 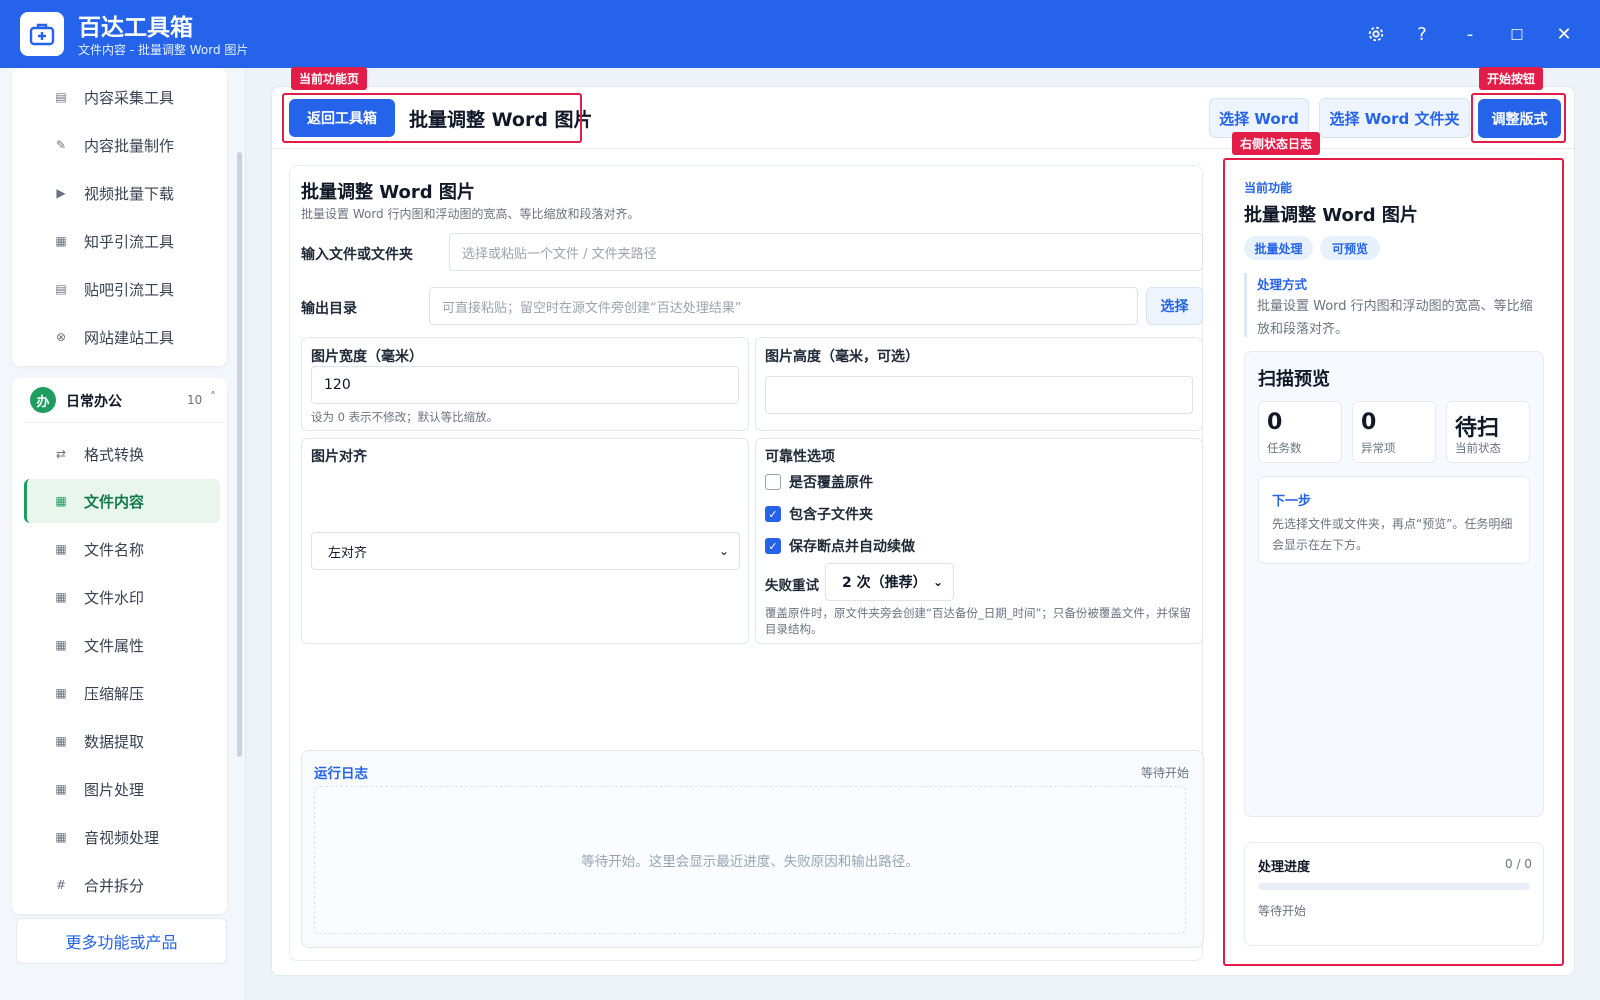 What do you see at coordinates (783, 306) in the screenshot?
I see `output-dir-field: 可直接粘贴；留空时在源文件旁创建“百达处理结果”` at bounding box center [783, 306].